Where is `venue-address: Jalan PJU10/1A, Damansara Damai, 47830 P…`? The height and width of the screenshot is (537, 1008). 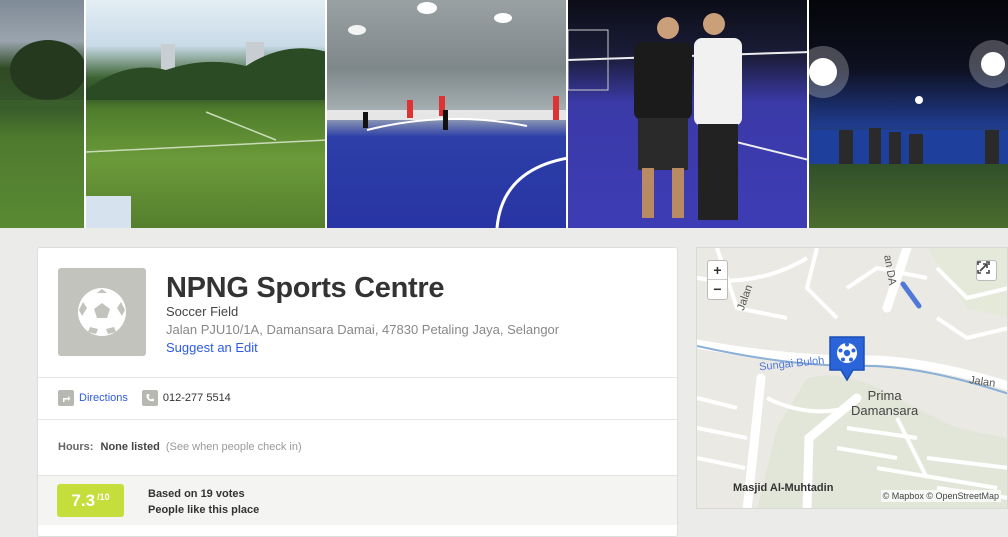 venue-address: Jalan PJU10/1A, Damansara Damai, 47830 P… is located at coordinates (363, 329).